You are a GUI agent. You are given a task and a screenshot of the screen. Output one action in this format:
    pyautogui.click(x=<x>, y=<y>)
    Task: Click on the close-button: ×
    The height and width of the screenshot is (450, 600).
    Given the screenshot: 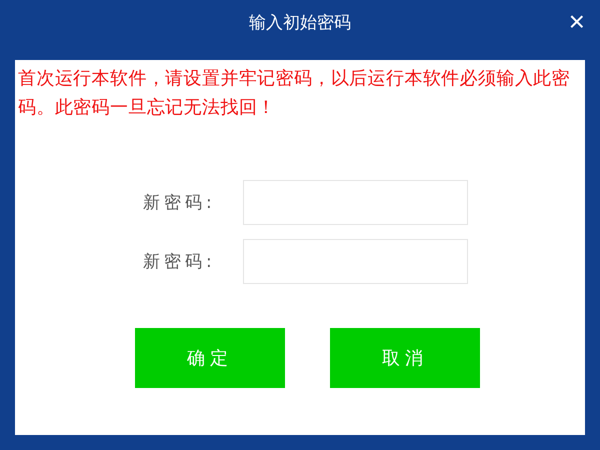 What is the action you would take?
    pyautogui.click(x=576, y=22)
    